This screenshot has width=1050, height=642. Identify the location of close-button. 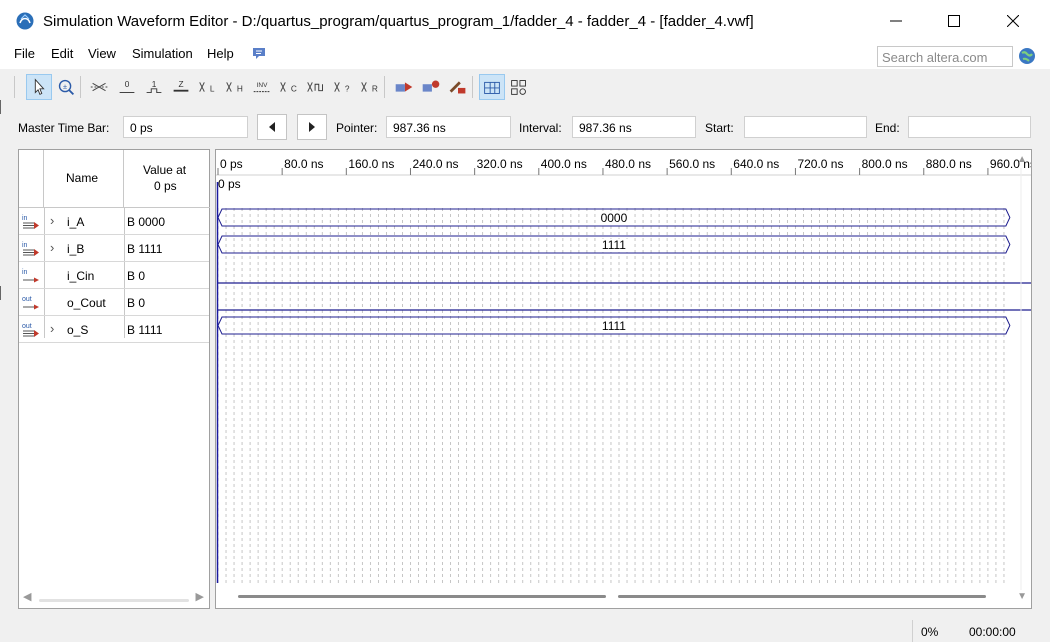
(1013, 21).